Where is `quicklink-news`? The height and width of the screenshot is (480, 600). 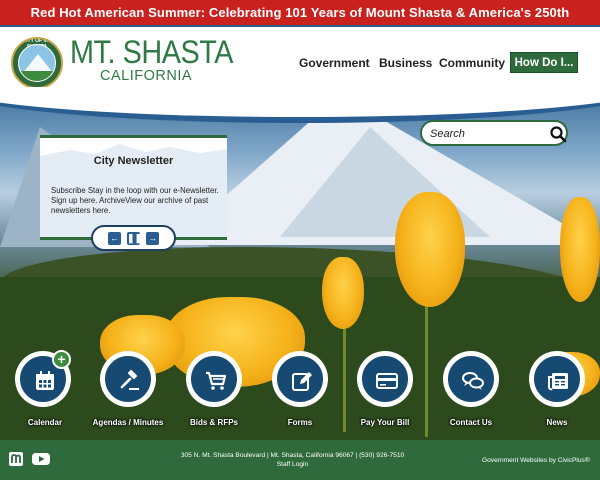
quicklink-news is located at coordinates (557, 379).